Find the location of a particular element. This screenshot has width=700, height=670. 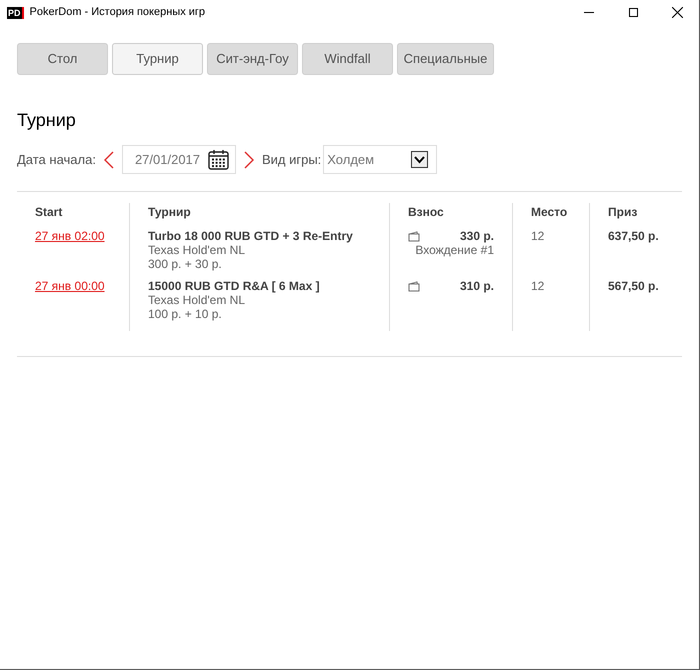

date-label: Дата начала: is located at coordinates (56, 159).